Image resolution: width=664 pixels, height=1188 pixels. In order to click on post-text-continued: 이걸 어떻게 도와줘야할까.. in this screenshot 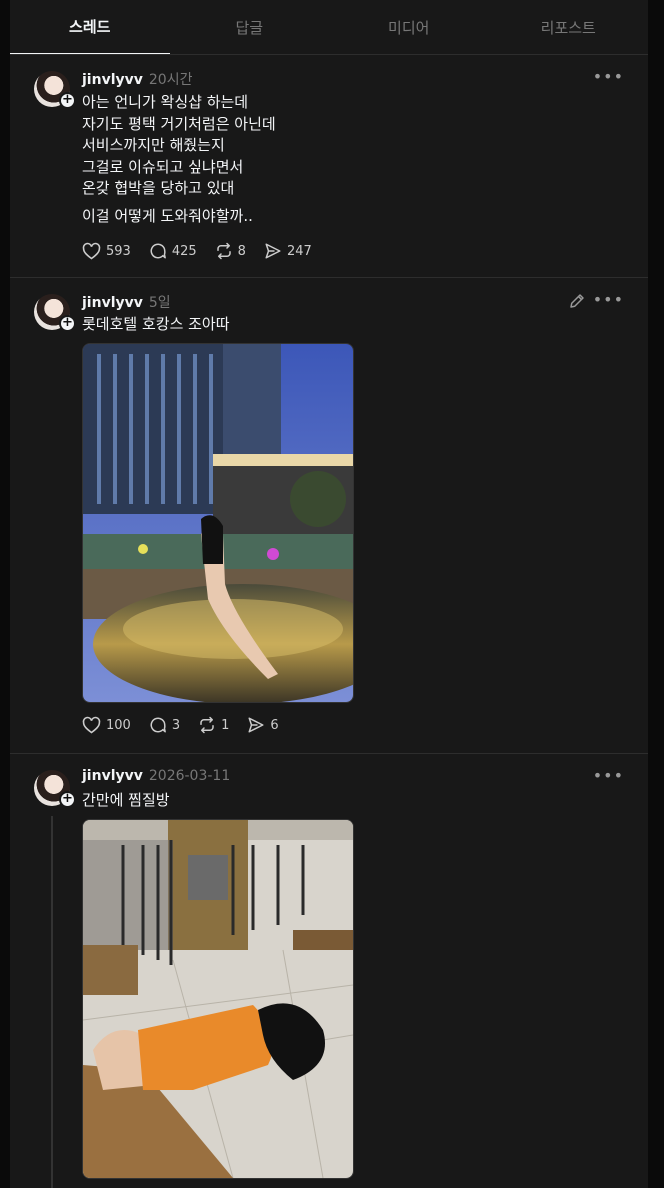, I will do `click(167, 216)`.